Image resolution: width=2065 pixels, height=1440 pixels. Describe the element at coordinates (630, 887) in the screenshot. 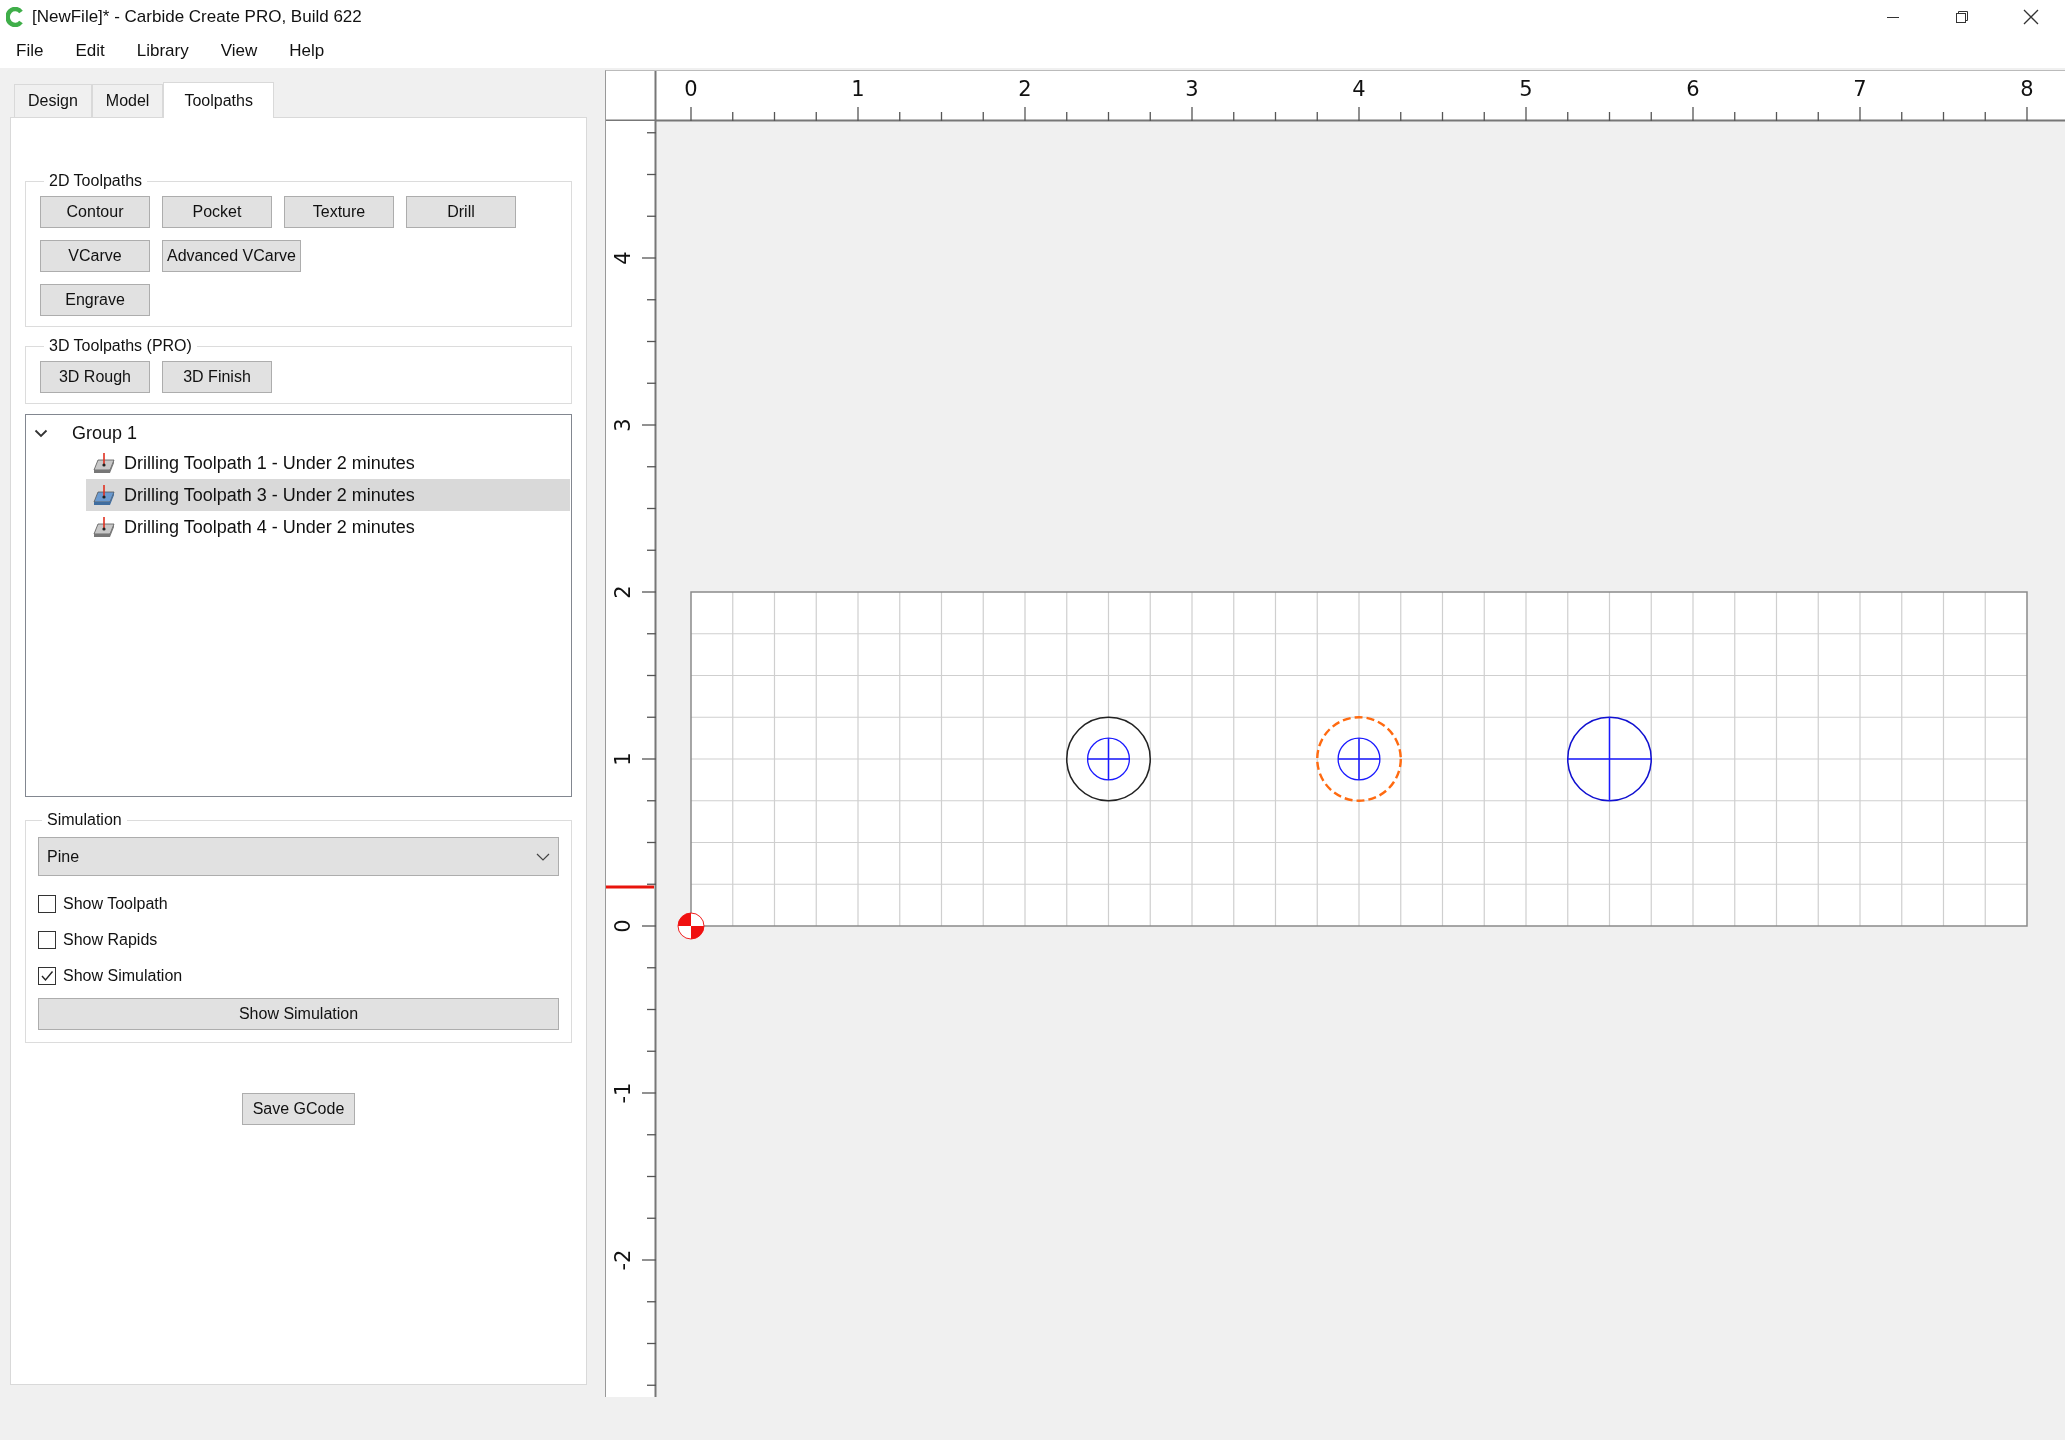

I see `cursor-position-line` at that location.